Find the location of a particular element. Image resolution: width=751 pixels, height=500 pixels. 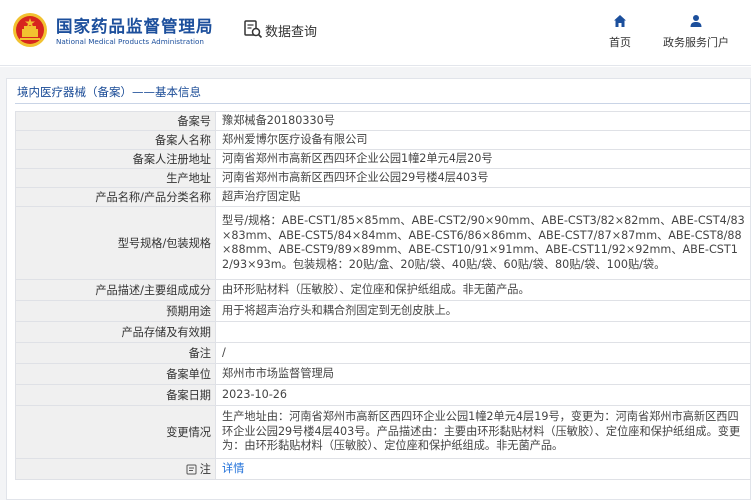

table-row-filer-name: 备案人名称 郑州爱博尔医疗设备有限公司 is located at coordinates (383, 140).